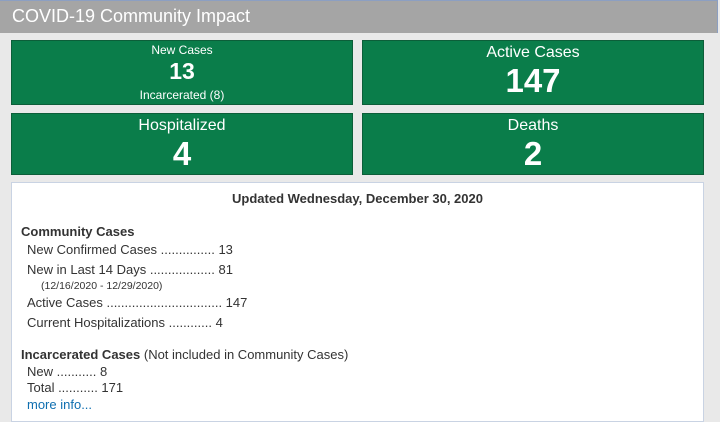 This screenshot has width=720, height=422. What do you see at coordinates (78, 231) in the screenshot?
I see `community-cases-heading: Community Cases` at bounding box center [78, 231].